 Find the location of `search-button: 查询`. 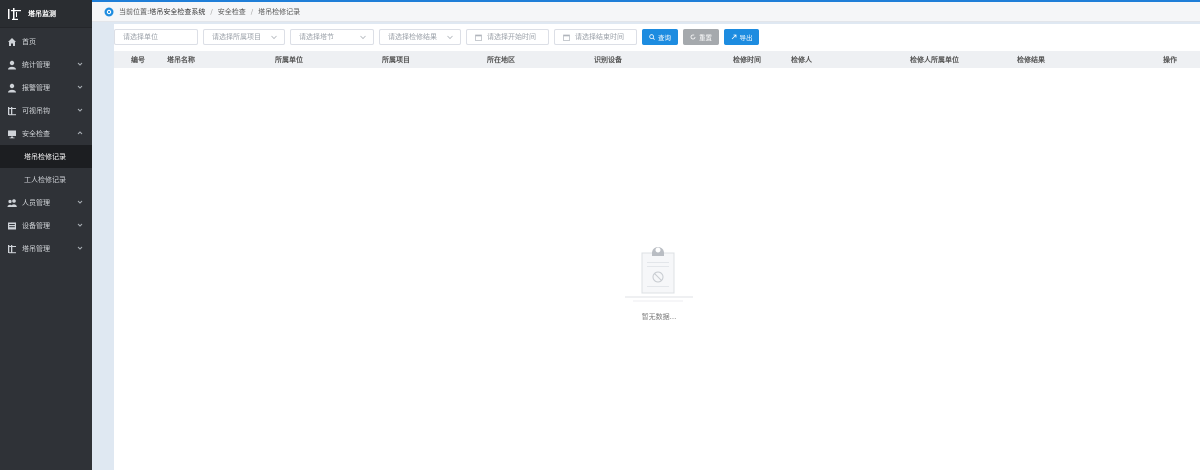

search-button: 查询 is located at coordinates (660, 37).